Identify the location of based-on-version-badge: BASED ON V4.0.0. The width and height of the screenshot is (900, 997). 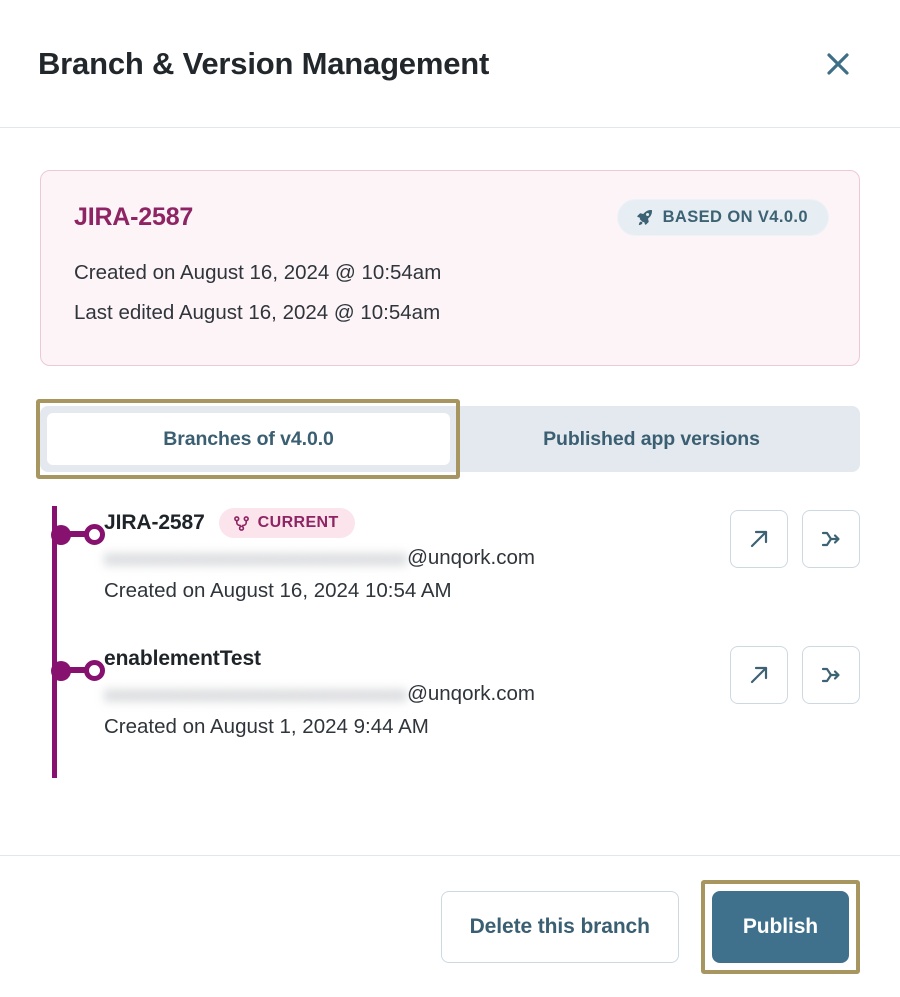
(722, 217).